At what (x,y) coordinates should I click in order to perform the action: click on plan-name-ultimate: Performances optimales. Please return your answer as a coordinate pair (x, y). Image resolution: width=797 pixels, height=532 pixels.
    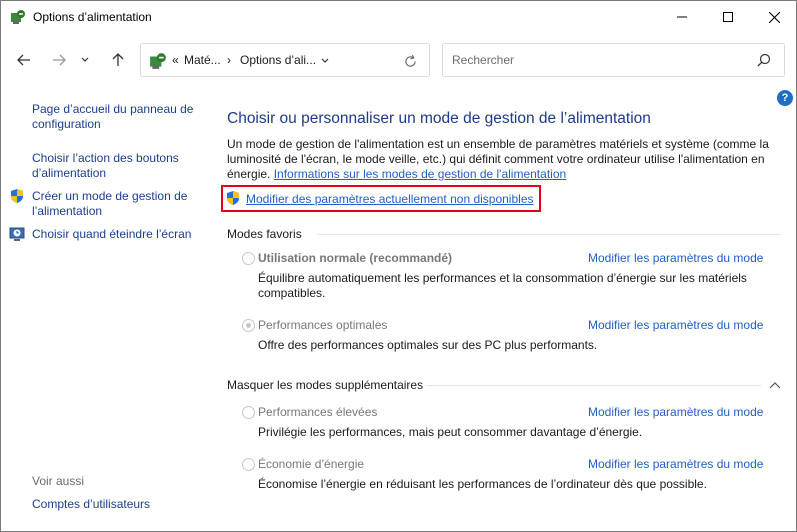
    Looking at the image, I should click on (322, 325).